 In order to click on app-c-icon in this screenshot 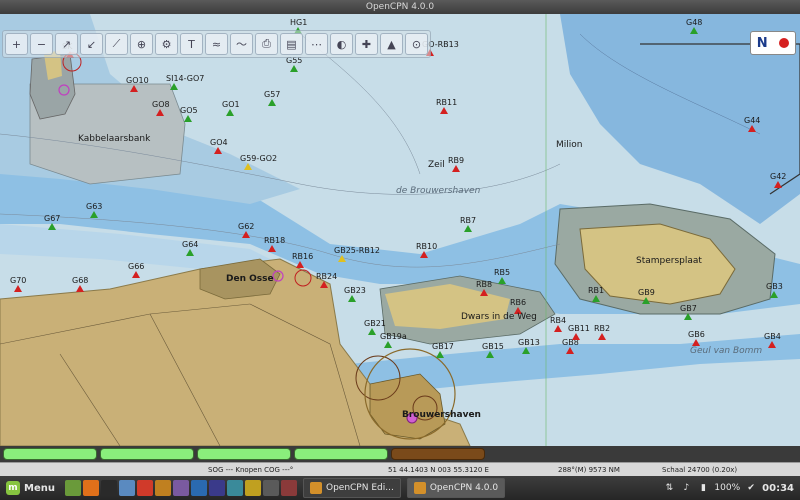, I will do `click(198, 488)`.